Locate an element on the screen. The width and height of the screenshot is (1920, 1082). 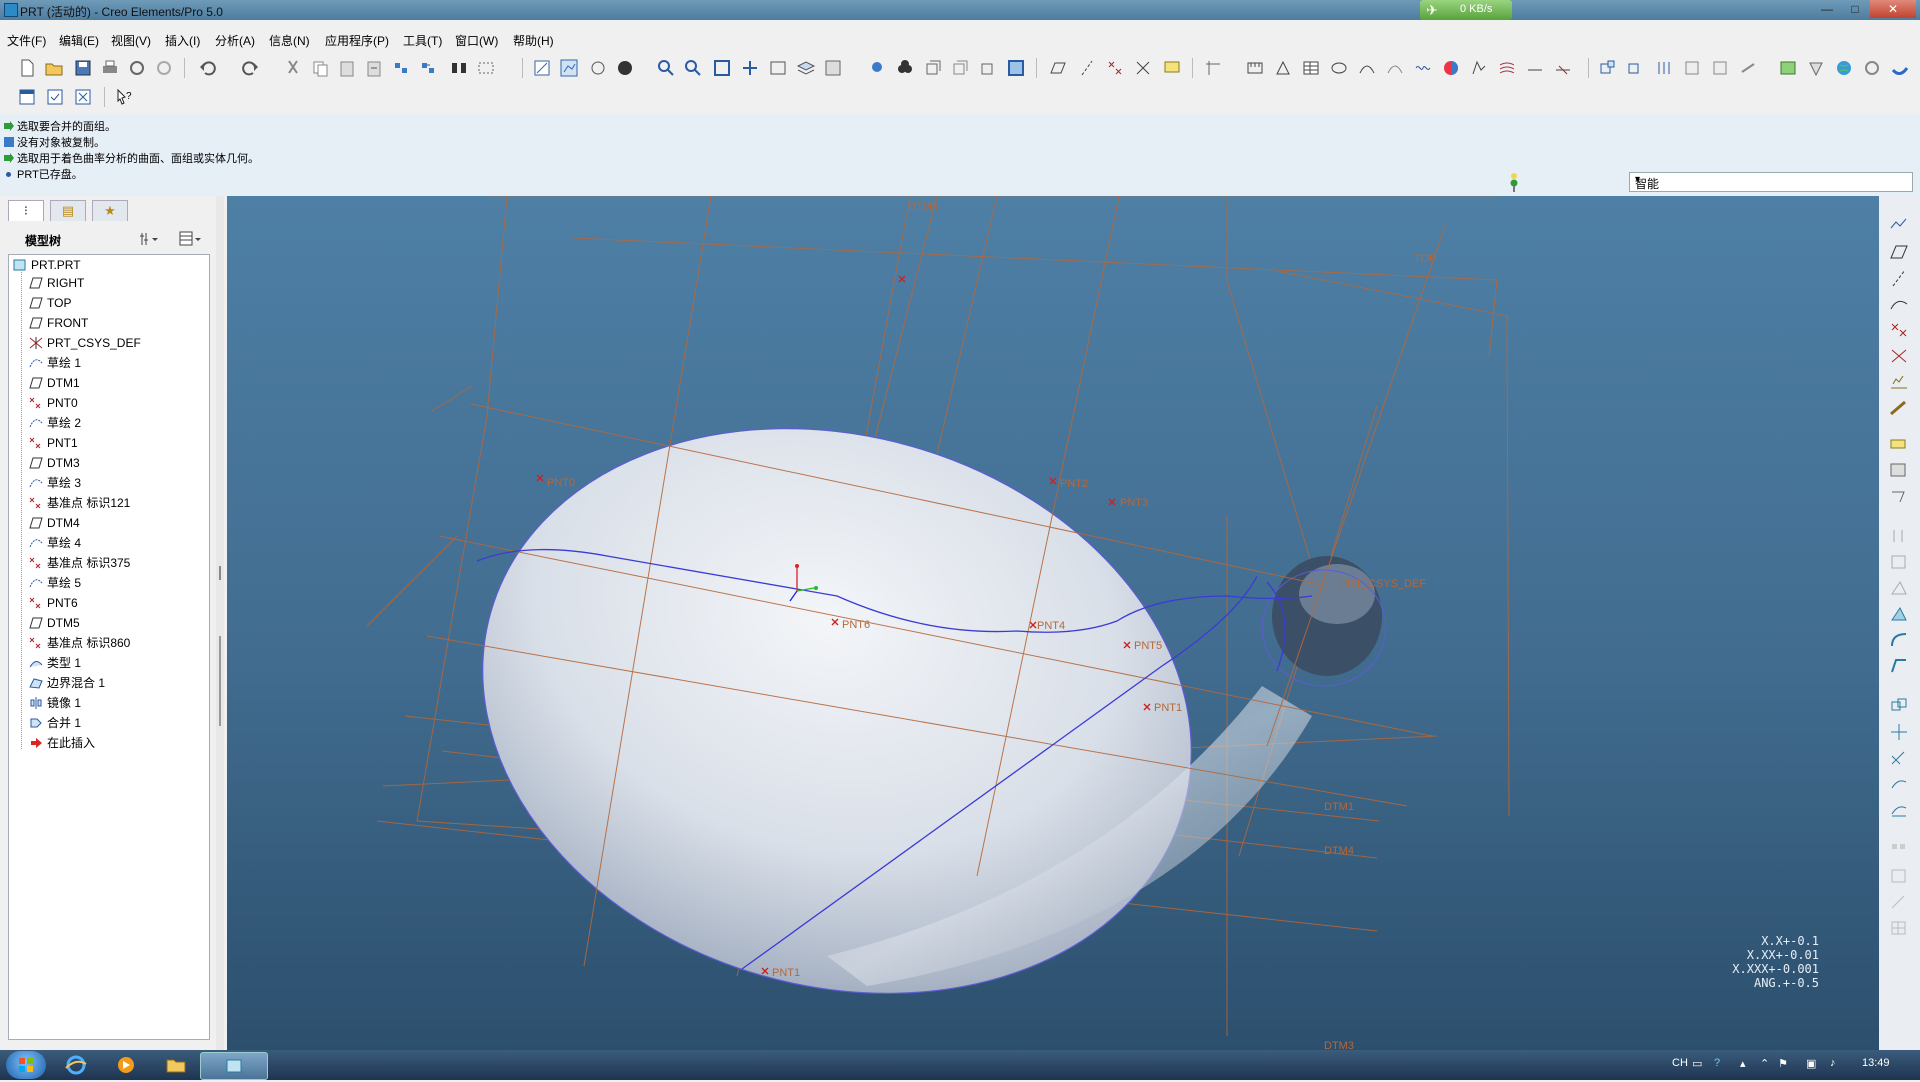
shading-icon is located at coordinates (905, 68).